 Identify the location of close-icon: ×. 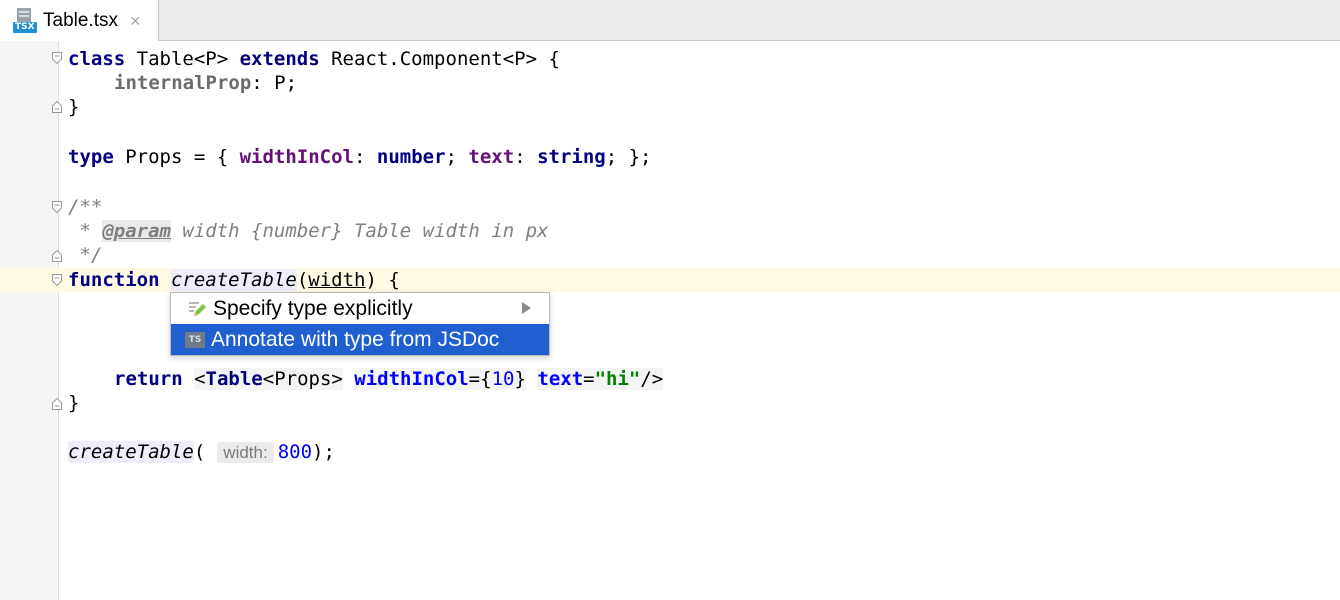
(135, 21).